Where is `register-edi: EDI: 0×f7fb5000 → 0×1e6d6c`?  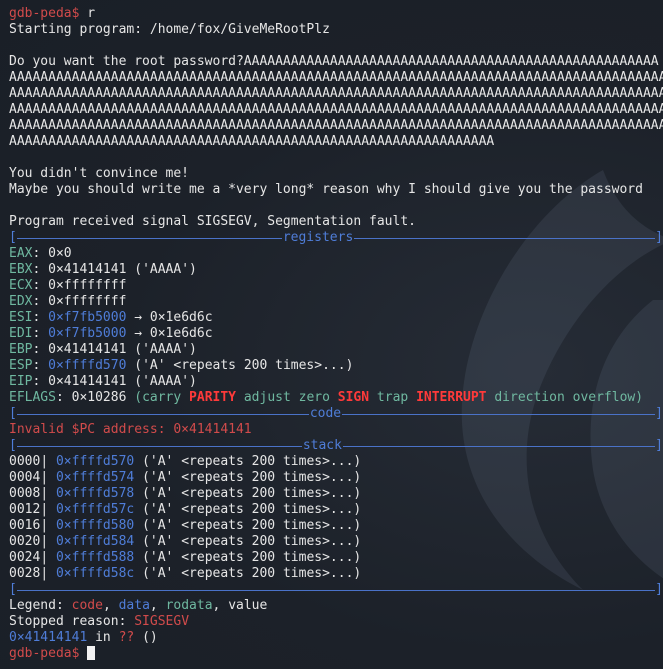 register-edi: EDI: 0×f7fb5000 → 0×1e6d6c is located at coordinates (111, 333).